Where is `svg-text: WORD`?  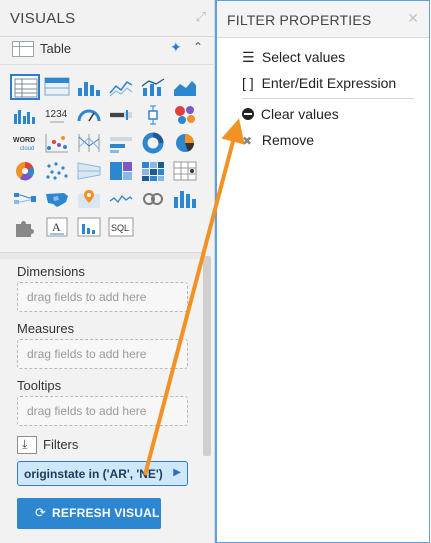 svg-text: WORD is located at coordinates (24, 140).